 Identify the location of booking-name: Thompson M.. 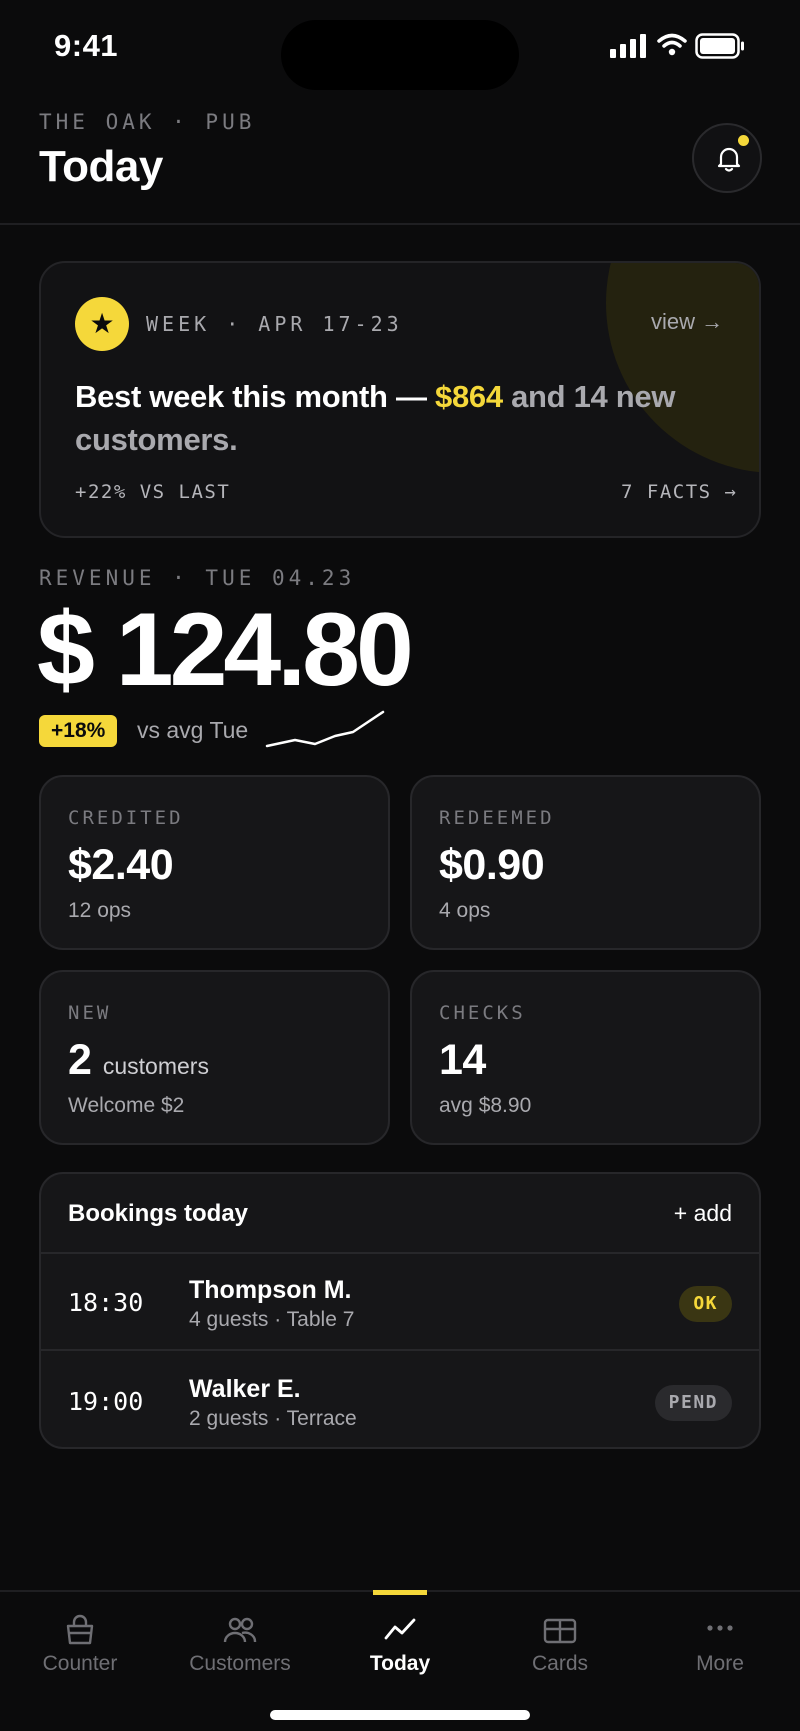
(270, 1290).